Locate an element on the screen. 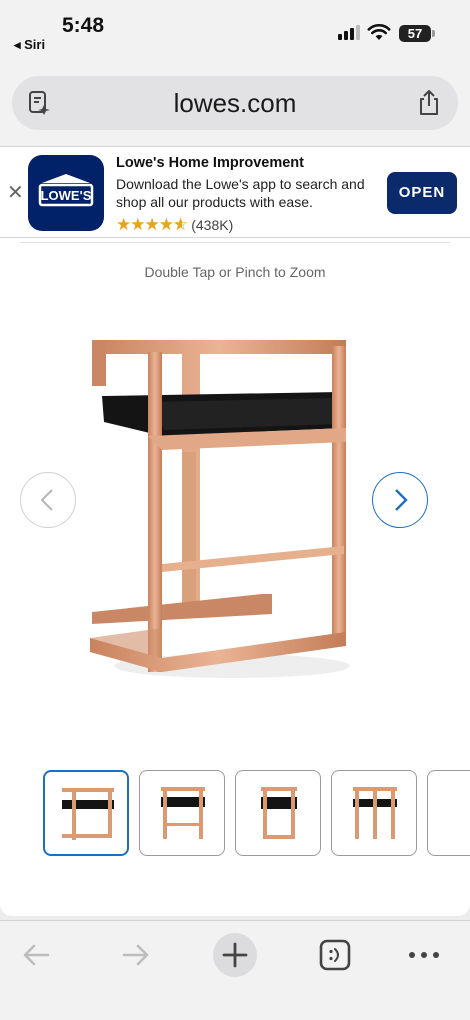 The height and width of the screenshot is (1020, 470). url-text: lowes.com is located at coordinates (235, 103).